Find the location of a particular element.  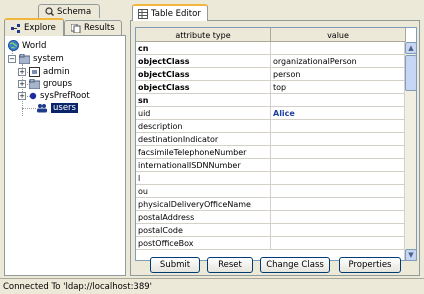

tree-node-syspref: + sysPrefRoot is located at coordinates (54, 96).